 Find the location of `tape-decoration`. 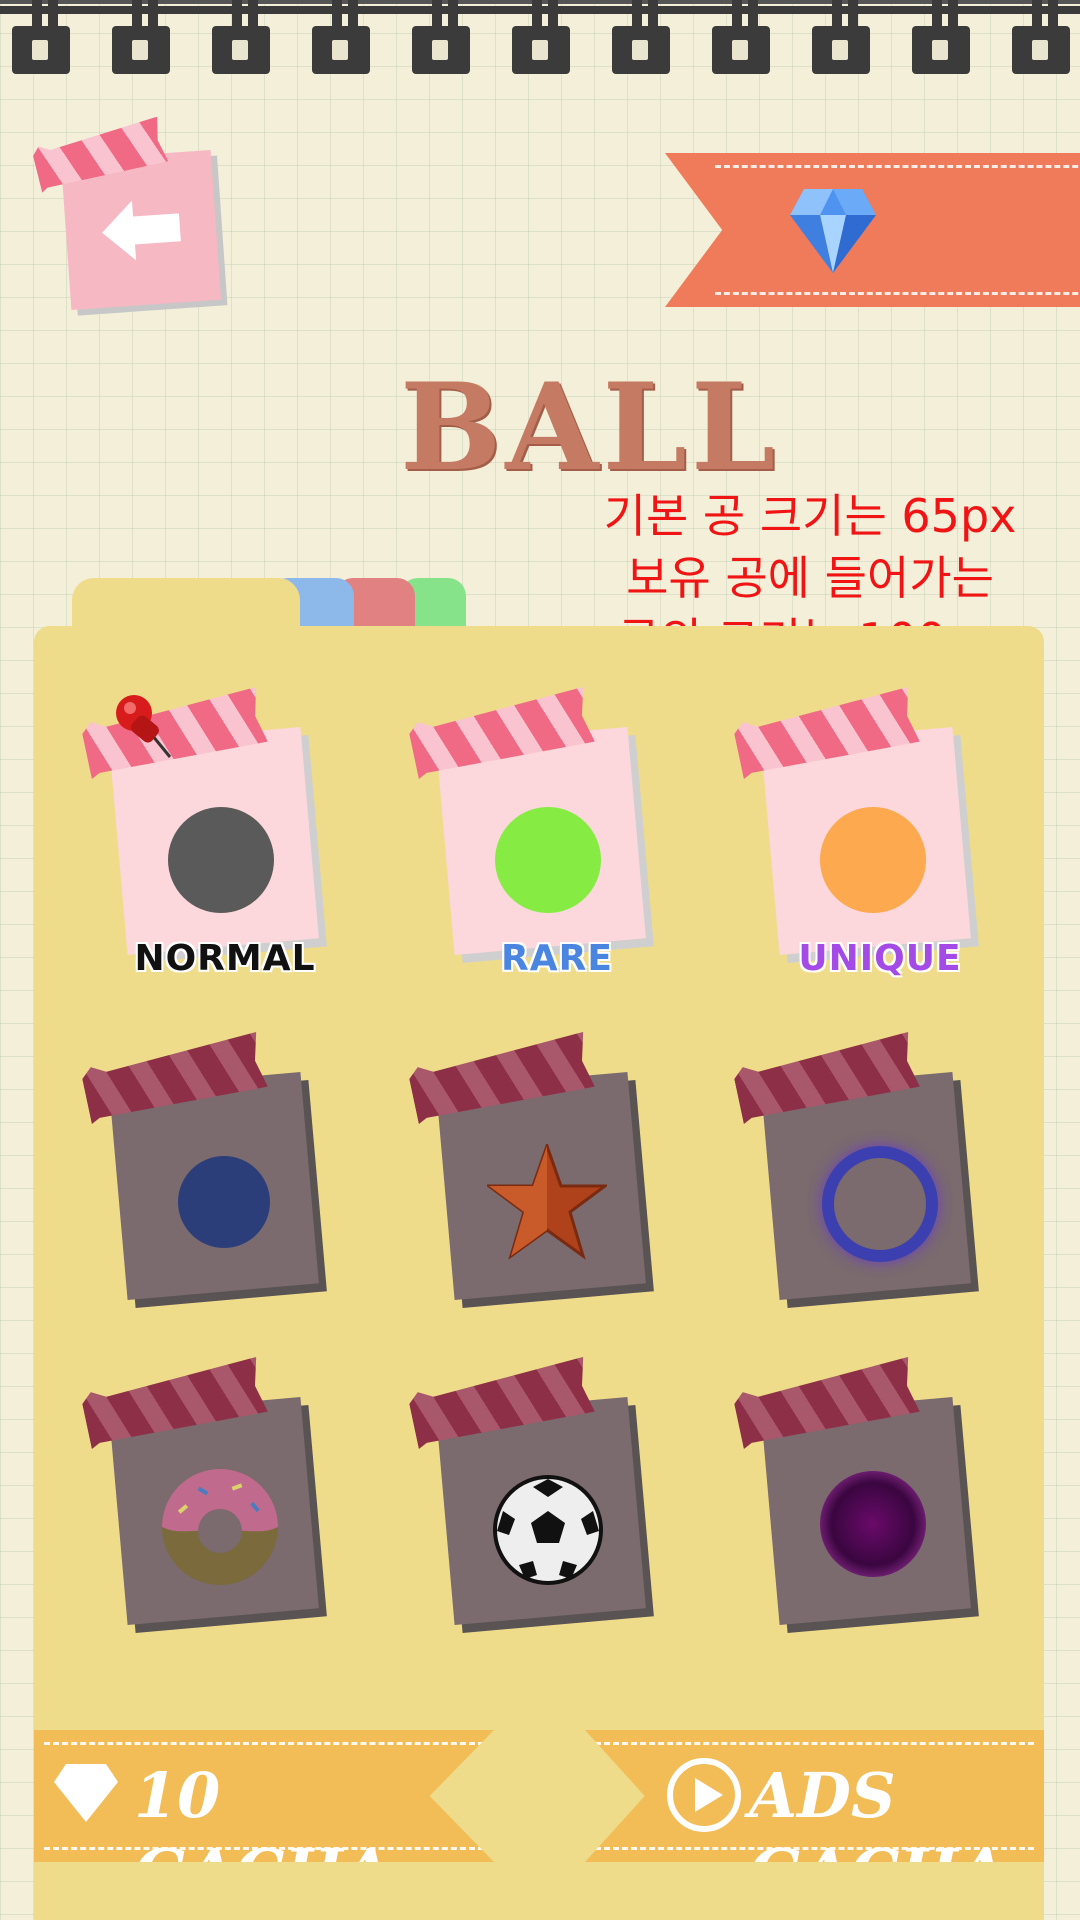

tape-decoration is located at coordinates (99, 155).